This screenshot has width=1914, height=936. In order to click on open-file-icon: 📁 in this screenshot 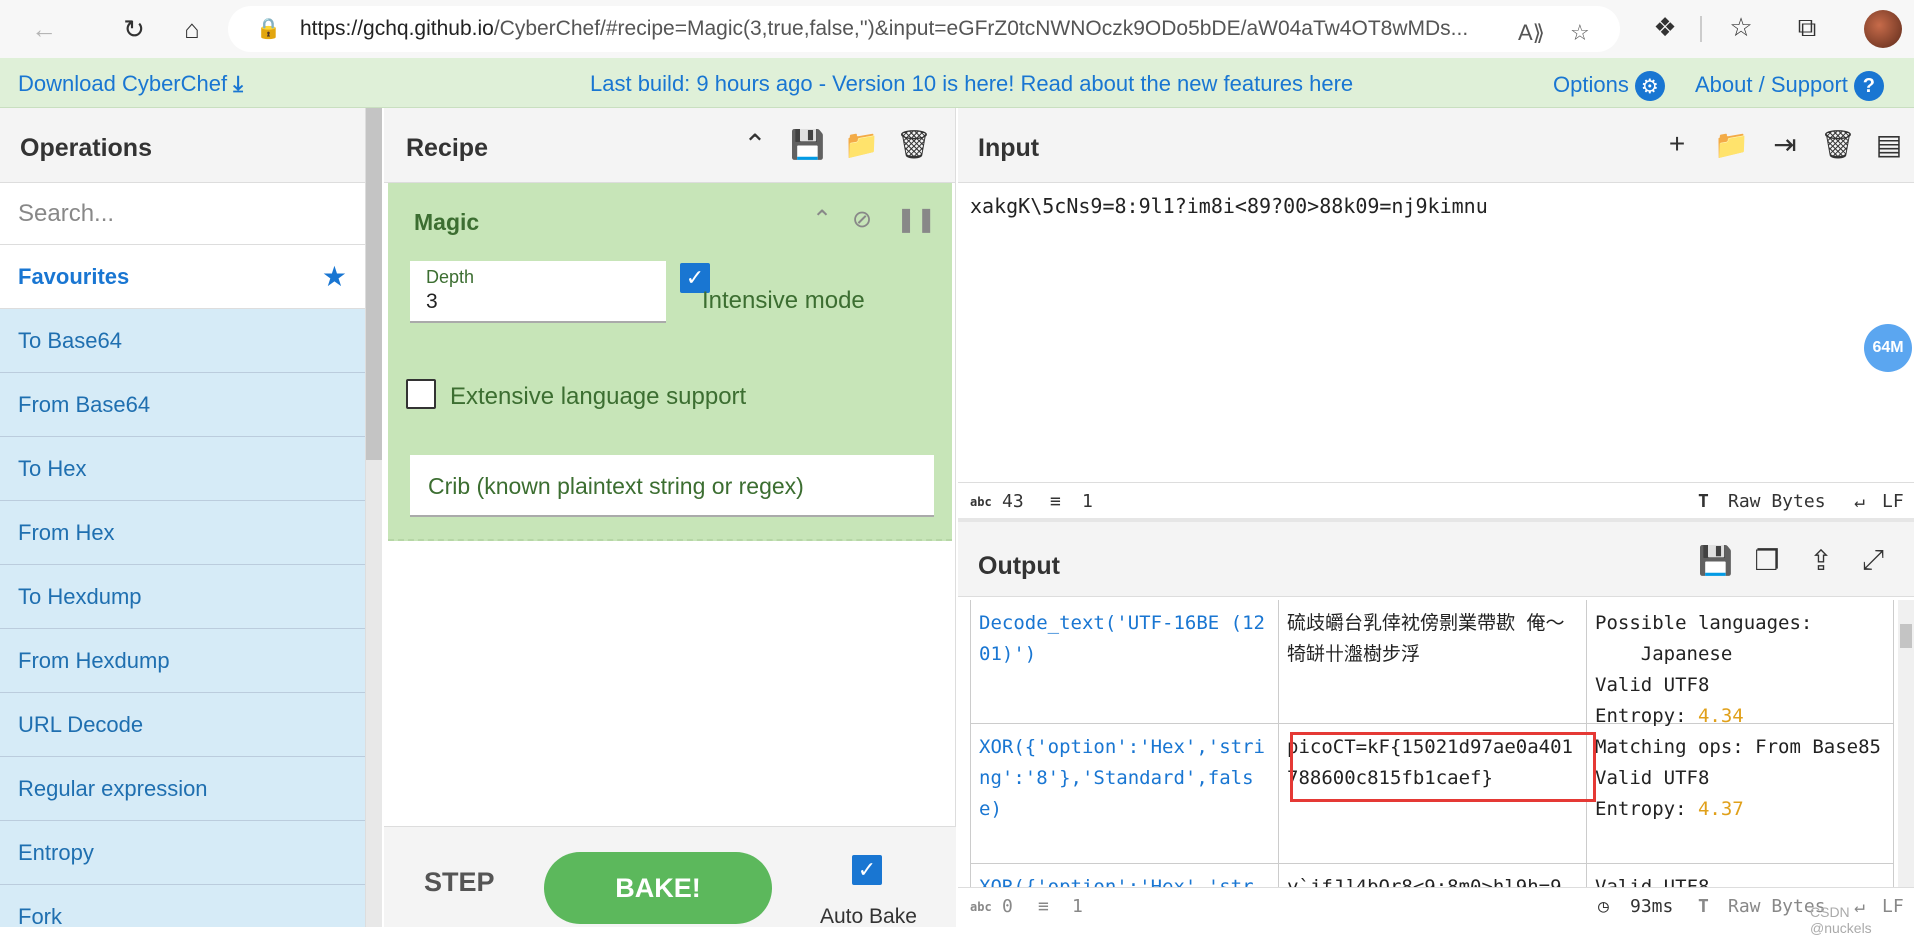, I will do `click(1731, 144)`.